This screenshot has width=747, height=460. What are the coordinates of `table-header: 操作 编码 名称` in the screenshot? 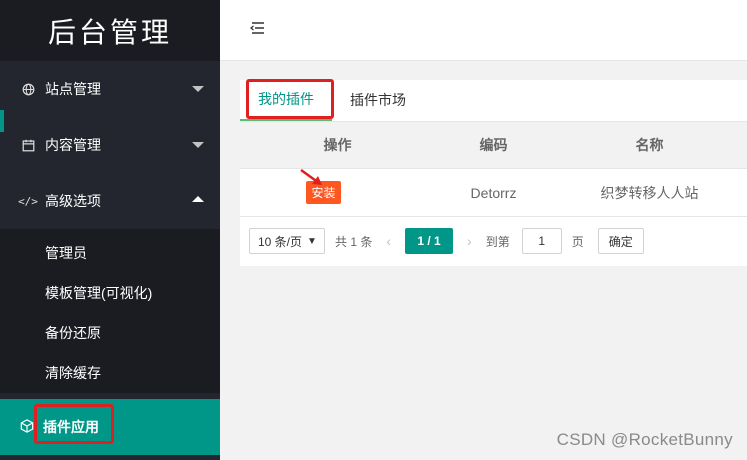 It's located at (493, 145).